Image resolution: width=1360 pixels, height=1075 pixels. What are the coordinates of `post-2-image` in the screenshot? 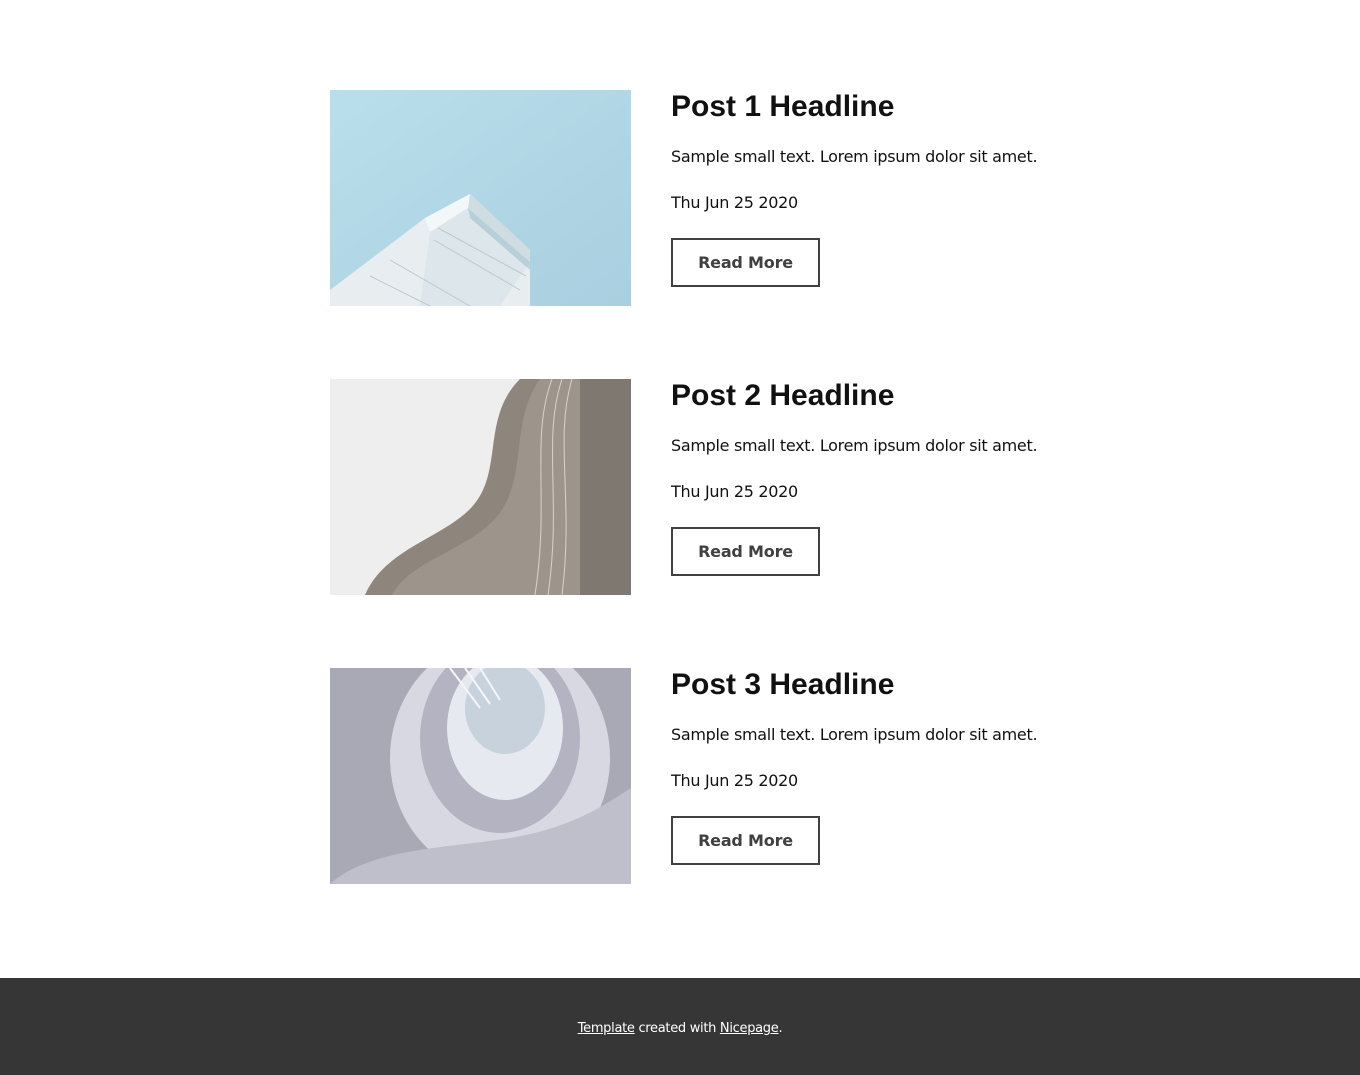 It's located at (480, 487).